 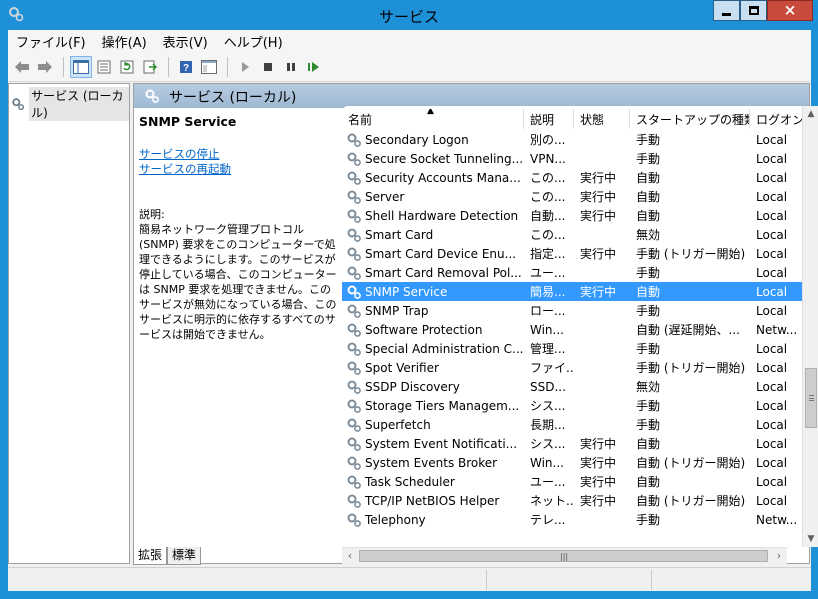 What do you see at coordinates (572, 405) in the screenshot?
I see `service-row: Storage Tiers Managem... シス... 手動 Local` at bounding box center [572, 405].